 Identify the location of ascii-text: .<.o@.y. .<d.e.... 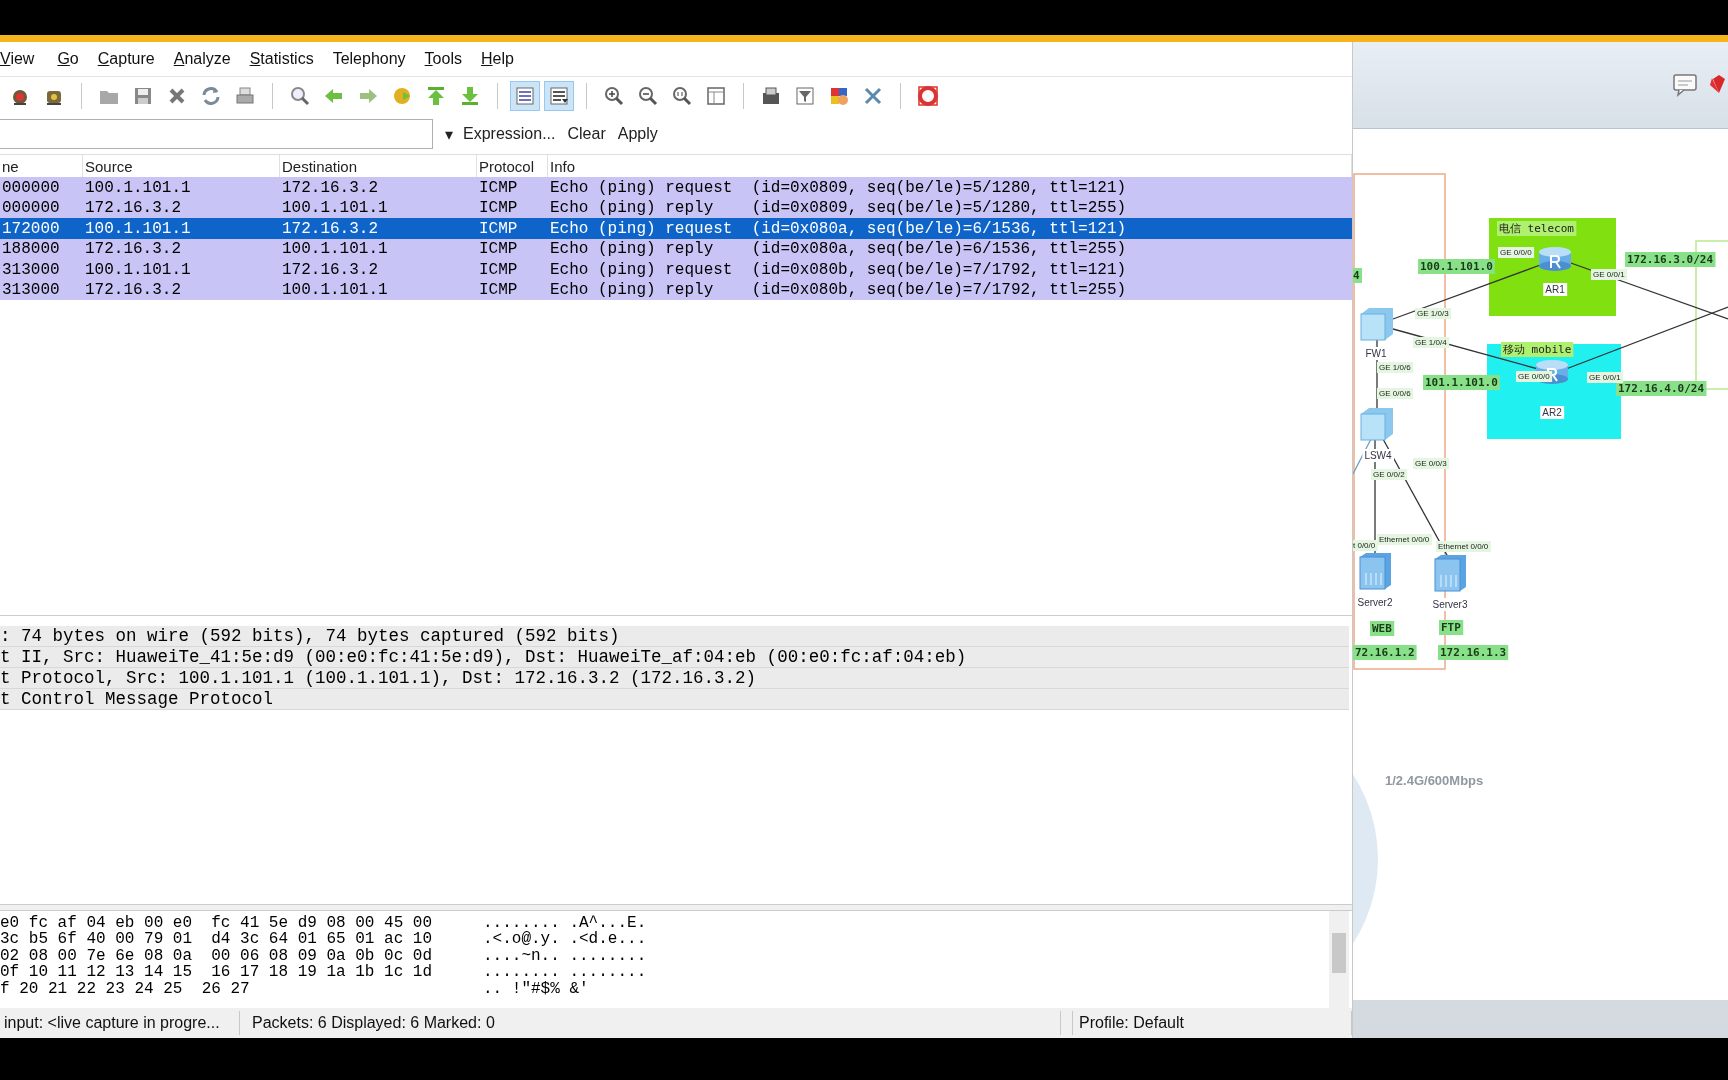
(565, 939).